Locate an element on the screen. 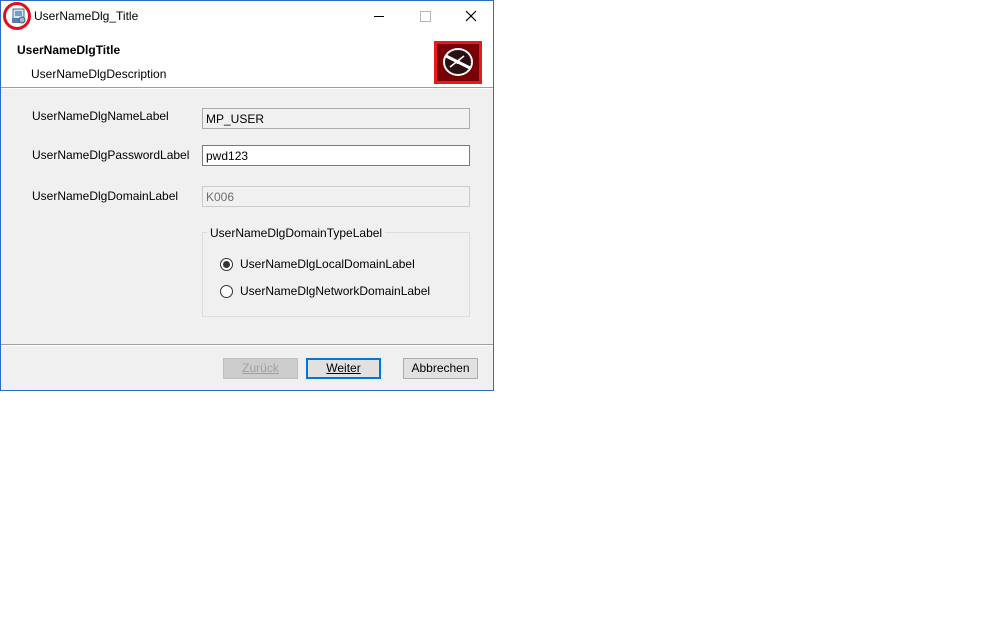 This screenshot has height=630, width=1008. radio-button-selected is located at coordinates (226, 264).